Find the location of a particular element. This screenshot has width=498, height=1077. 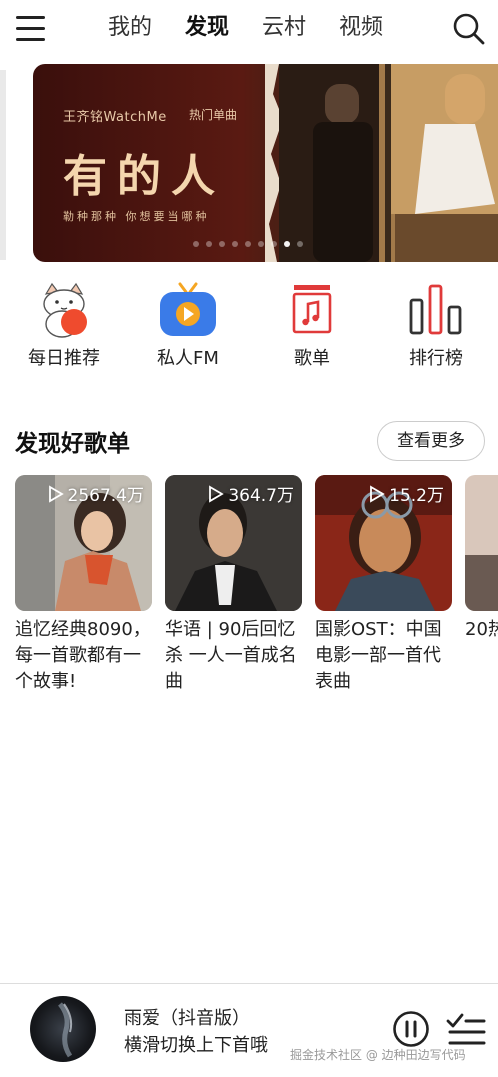

entry-label: 每日推荐 is located at coordinates (64, 358).